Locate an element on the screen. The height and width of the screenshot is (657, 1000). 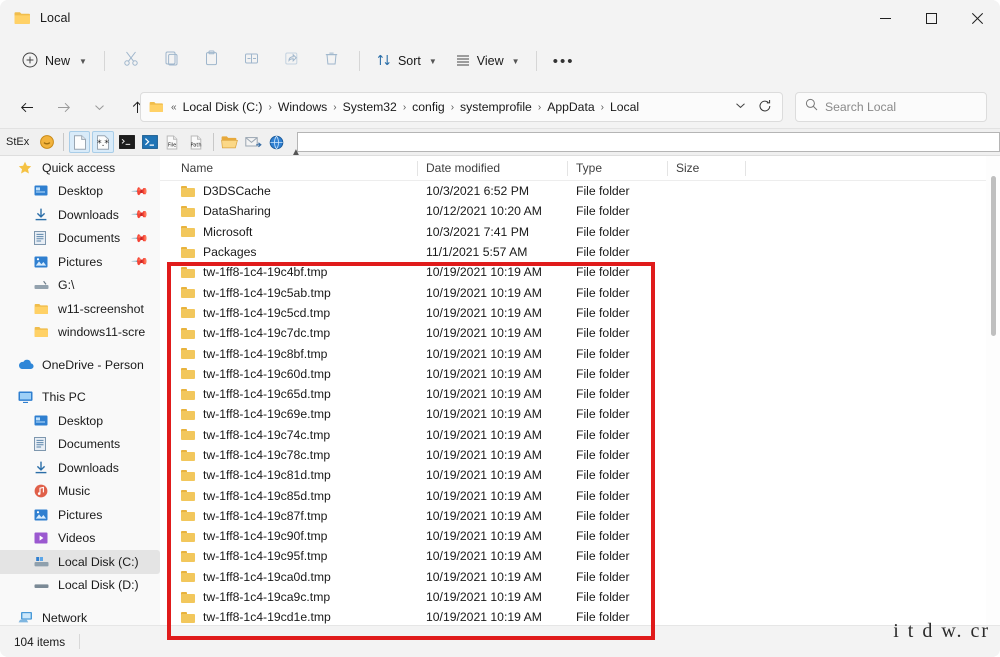
delete-button is located at coordinates (332, 61).